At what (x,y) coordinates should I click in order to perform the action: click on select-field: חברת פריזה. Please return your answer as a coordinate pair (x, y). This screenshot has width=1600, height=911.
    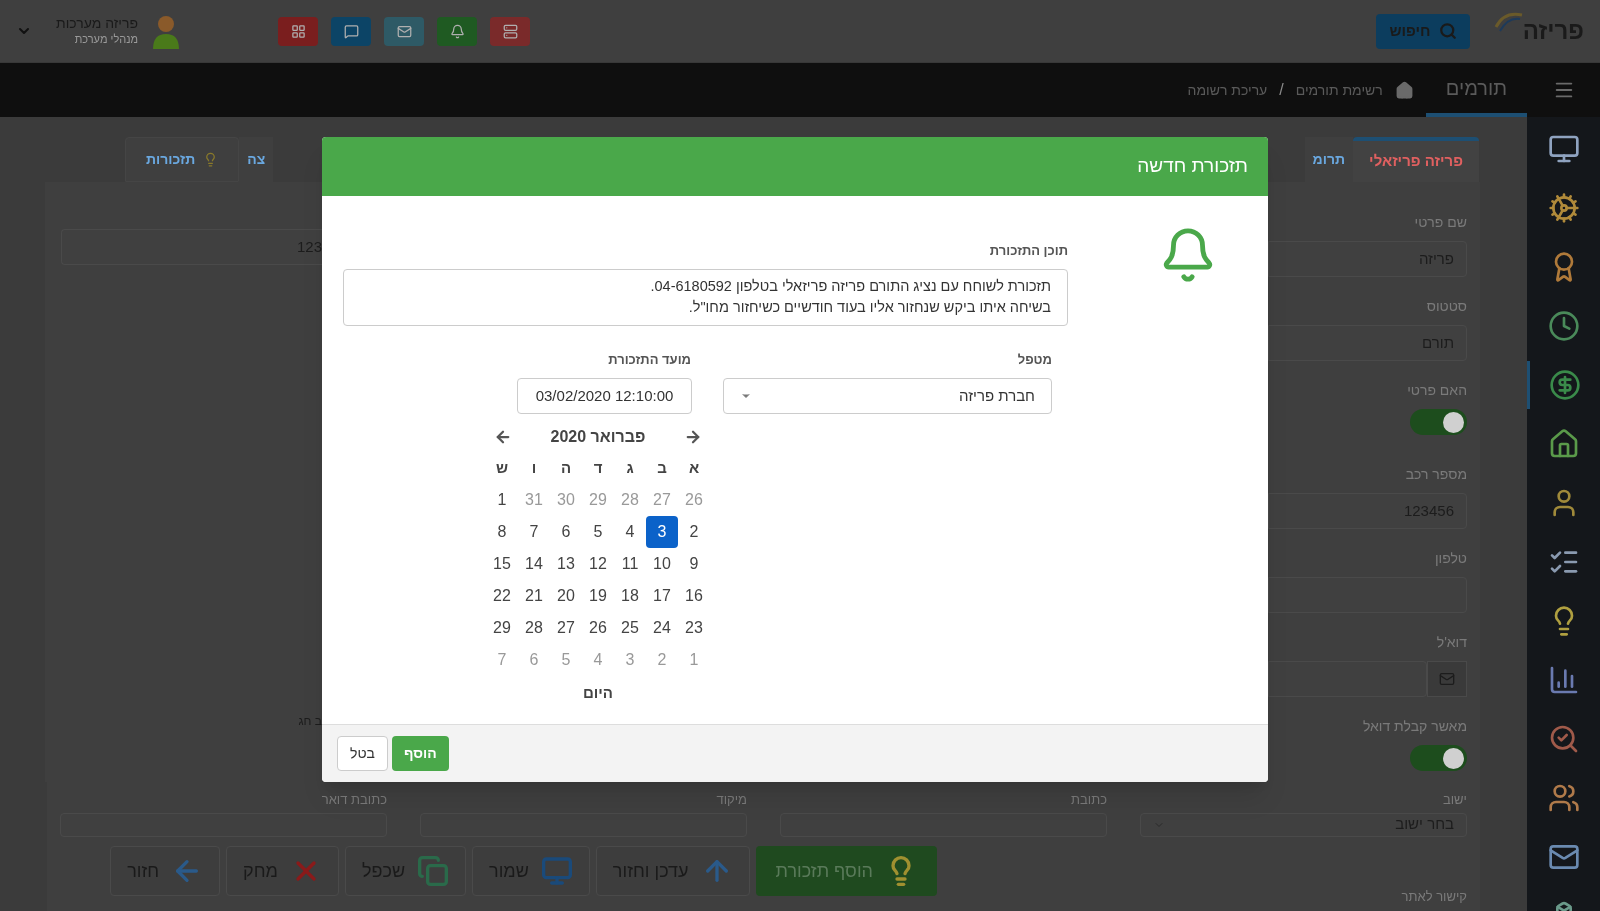
    Looking at the image, I should click on (887, 396).